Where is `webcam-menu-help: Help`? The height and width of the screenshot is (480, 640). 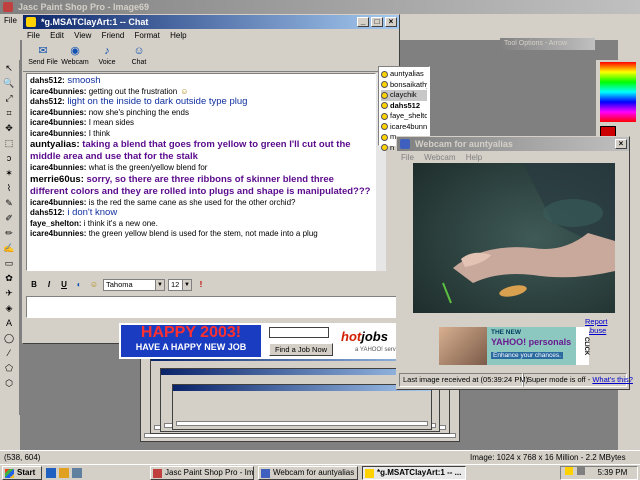
webcam-menu-help: Help is located at coordinates (474, 157).